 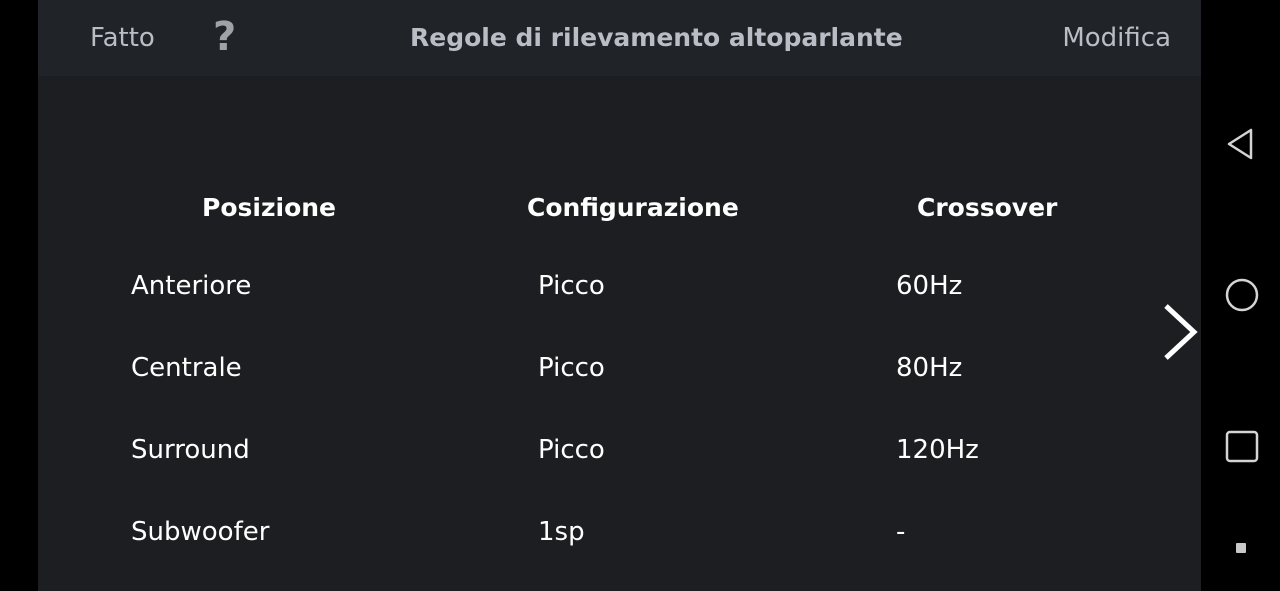 I want to click on home-circle-icon, so click(x=1242, y=295).